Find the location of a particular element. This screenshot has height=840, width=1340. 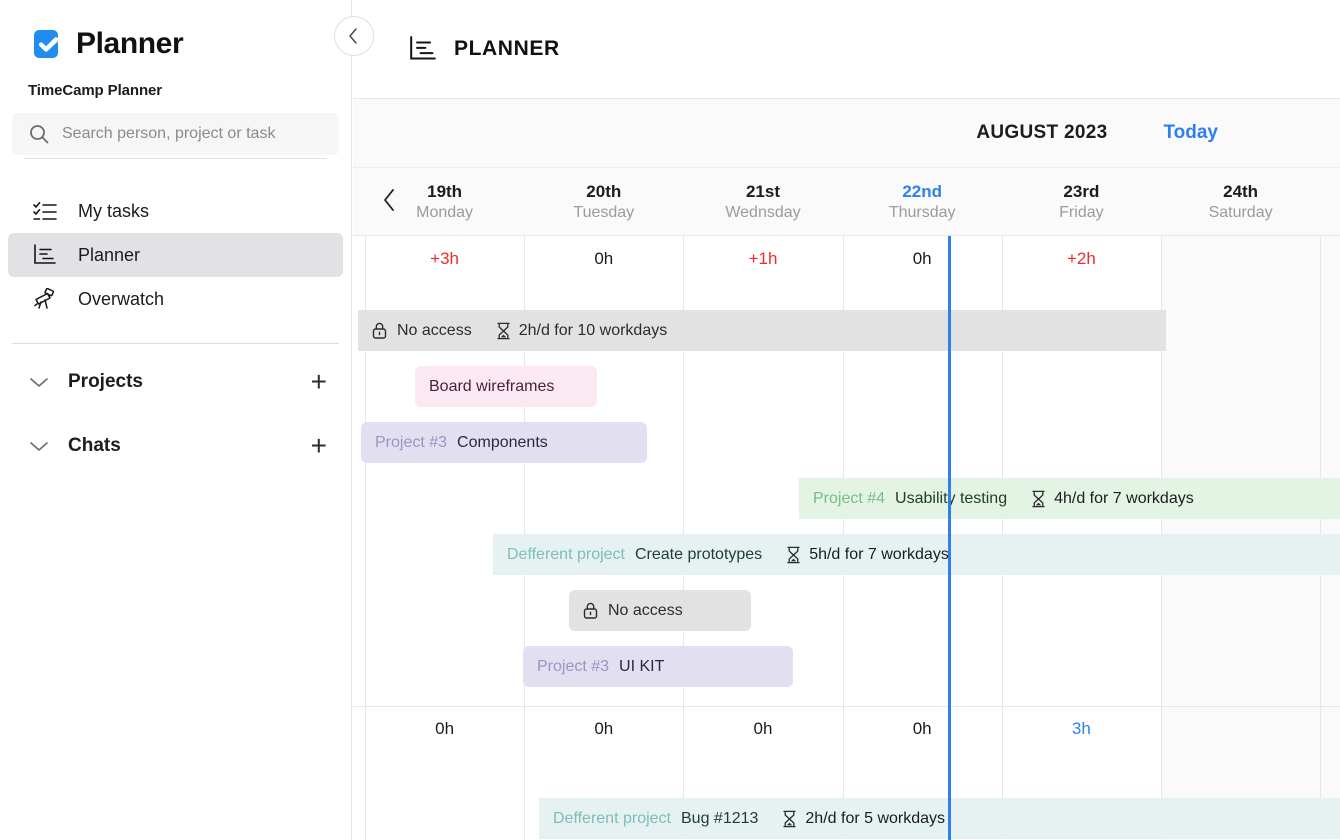

task-estimate: 2h/d for 5 workdays is located at coordinates (863, 819).